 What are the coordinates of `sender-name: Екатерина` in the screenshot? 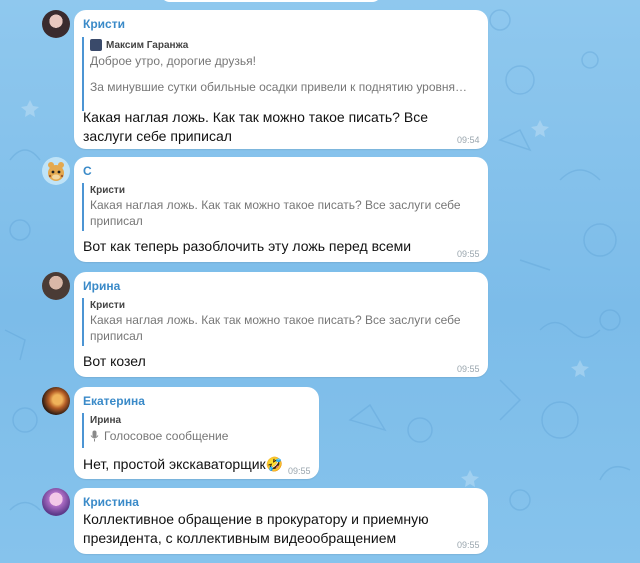 It's located at (114, 401).